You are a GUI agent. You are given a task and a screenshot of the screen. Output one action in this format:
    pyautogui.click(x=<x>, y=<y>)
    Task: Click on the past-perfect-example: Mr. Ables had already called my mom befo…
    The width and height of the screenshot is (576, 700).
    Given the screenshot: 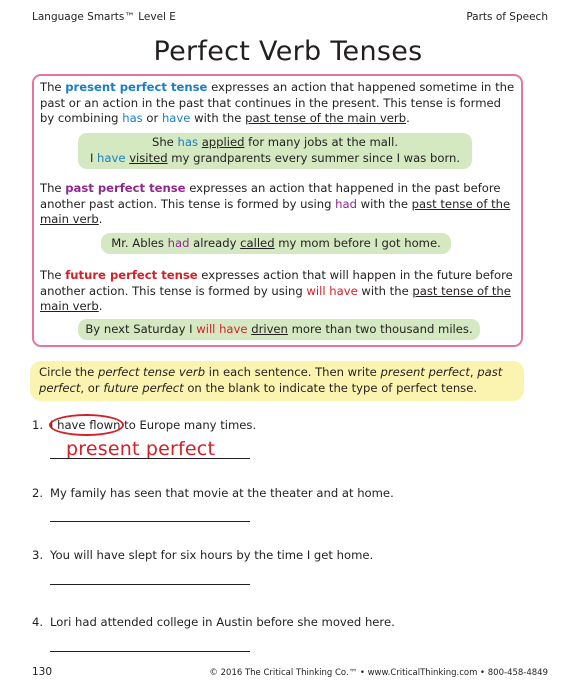 What is the action you would take?
    pyautogui.click(x=276, y=243)
    